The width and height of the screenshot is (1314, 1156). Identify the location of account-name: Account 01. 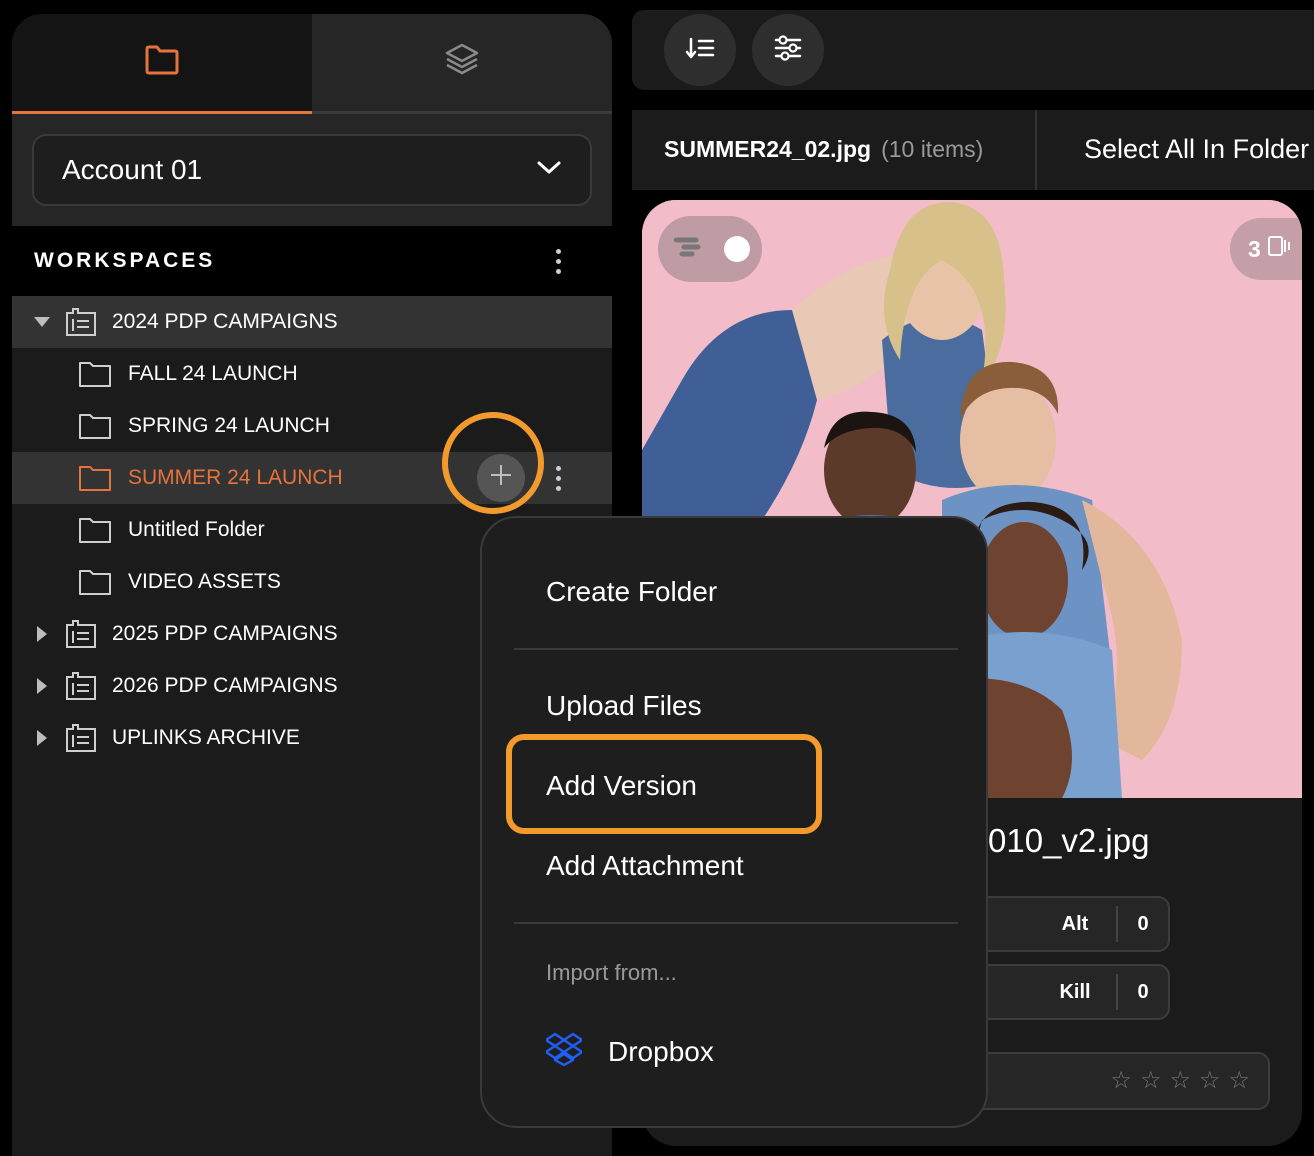
(132, 169).